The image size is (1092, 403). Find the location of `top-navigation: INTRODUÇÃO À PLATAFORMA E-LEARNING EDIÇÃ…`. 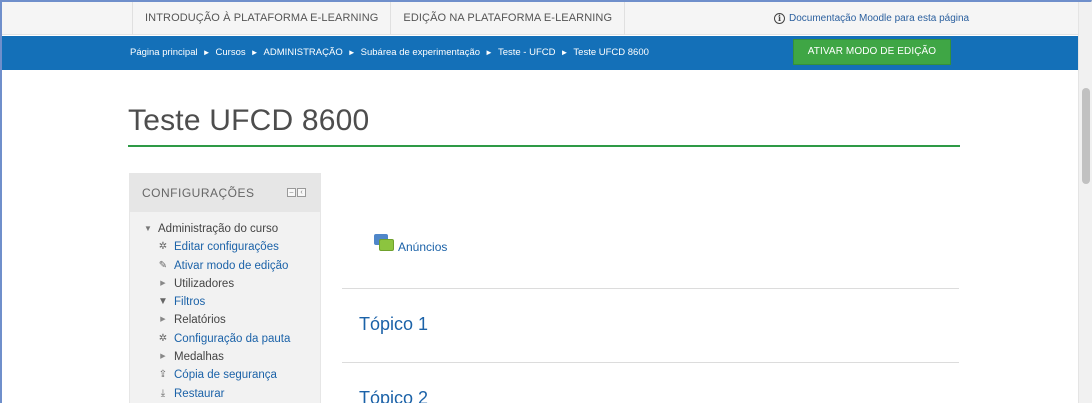

top-navigation: INTRODUÇÃO À PLATAFORMA E-LEARNING EDIÇÃ… is located at coordinates (540, 18).